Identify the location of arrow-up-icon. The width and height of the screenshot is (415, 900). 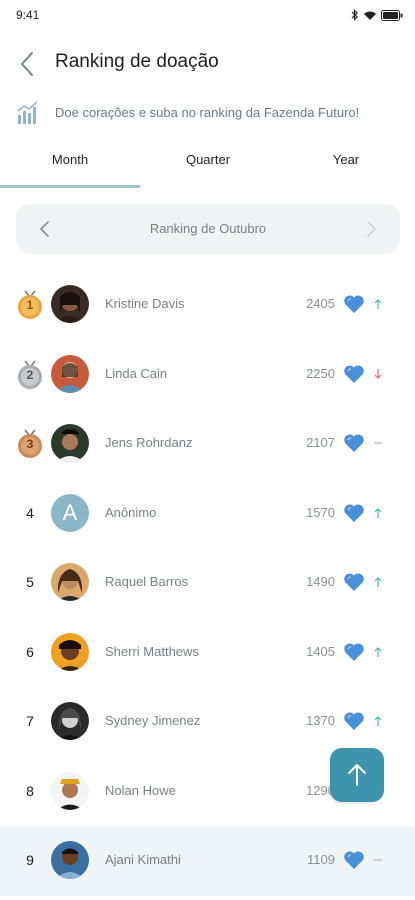
(357, 775).